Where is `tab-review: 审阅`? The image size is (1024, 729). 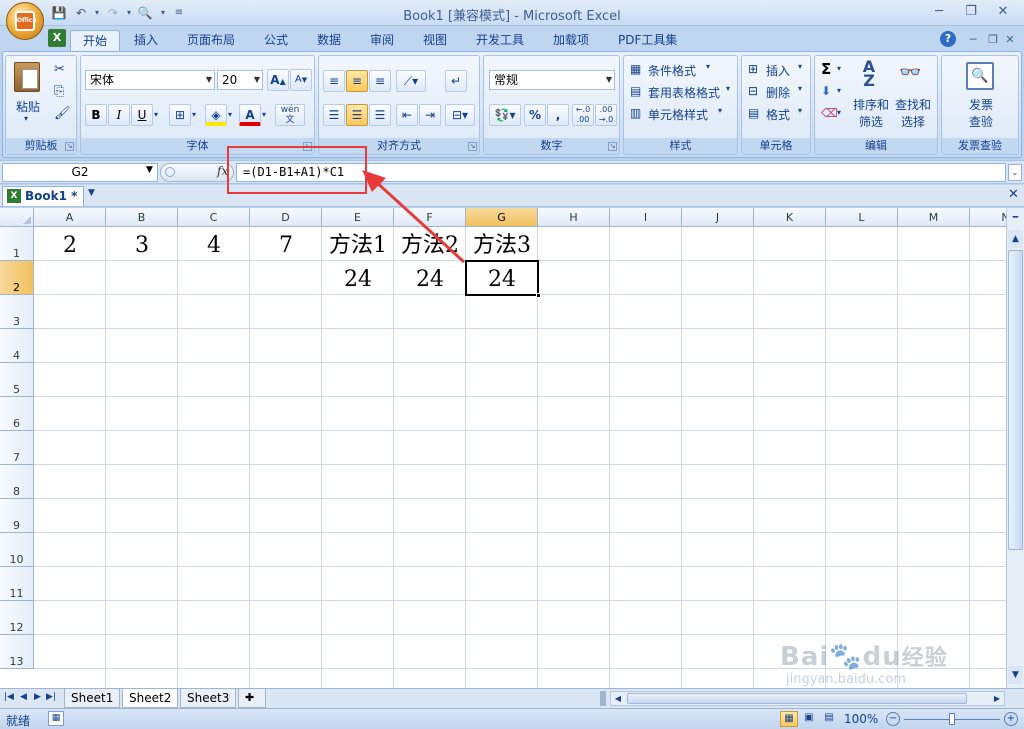 tab-review: 审阅 is located at coordinates (382, 40).